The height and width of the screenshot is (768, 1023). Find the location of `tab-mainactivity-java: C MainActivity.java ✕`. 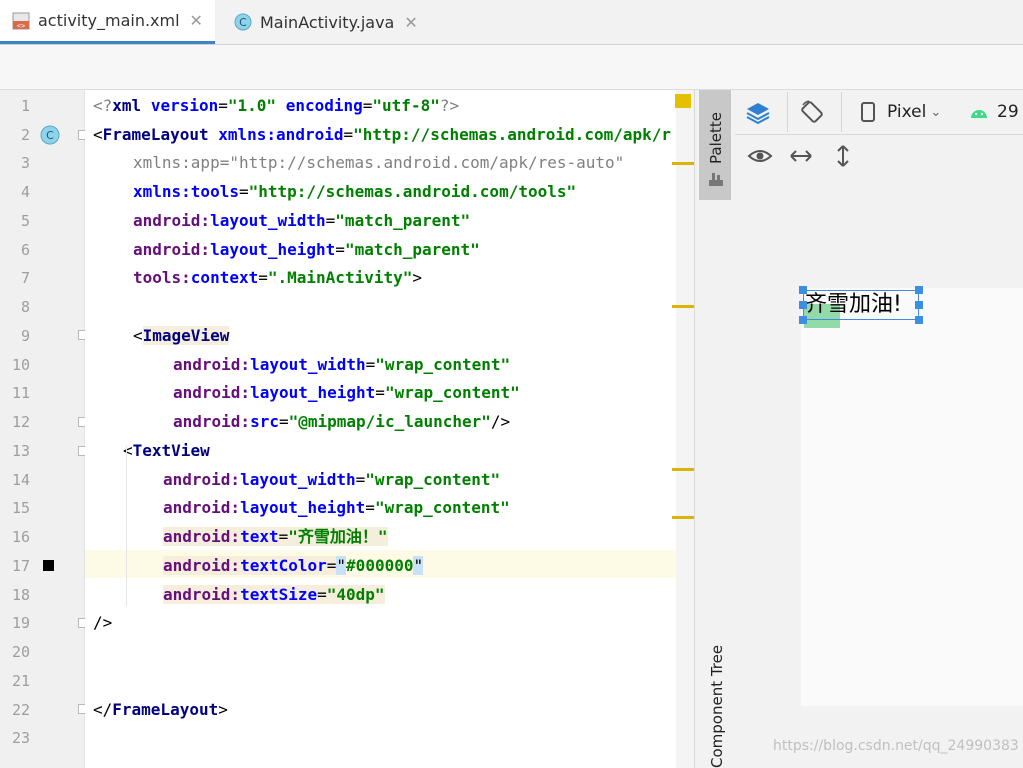

tab-mainactivity-java: C MainActivity.java ✕ is located at coordinates (327, 22).